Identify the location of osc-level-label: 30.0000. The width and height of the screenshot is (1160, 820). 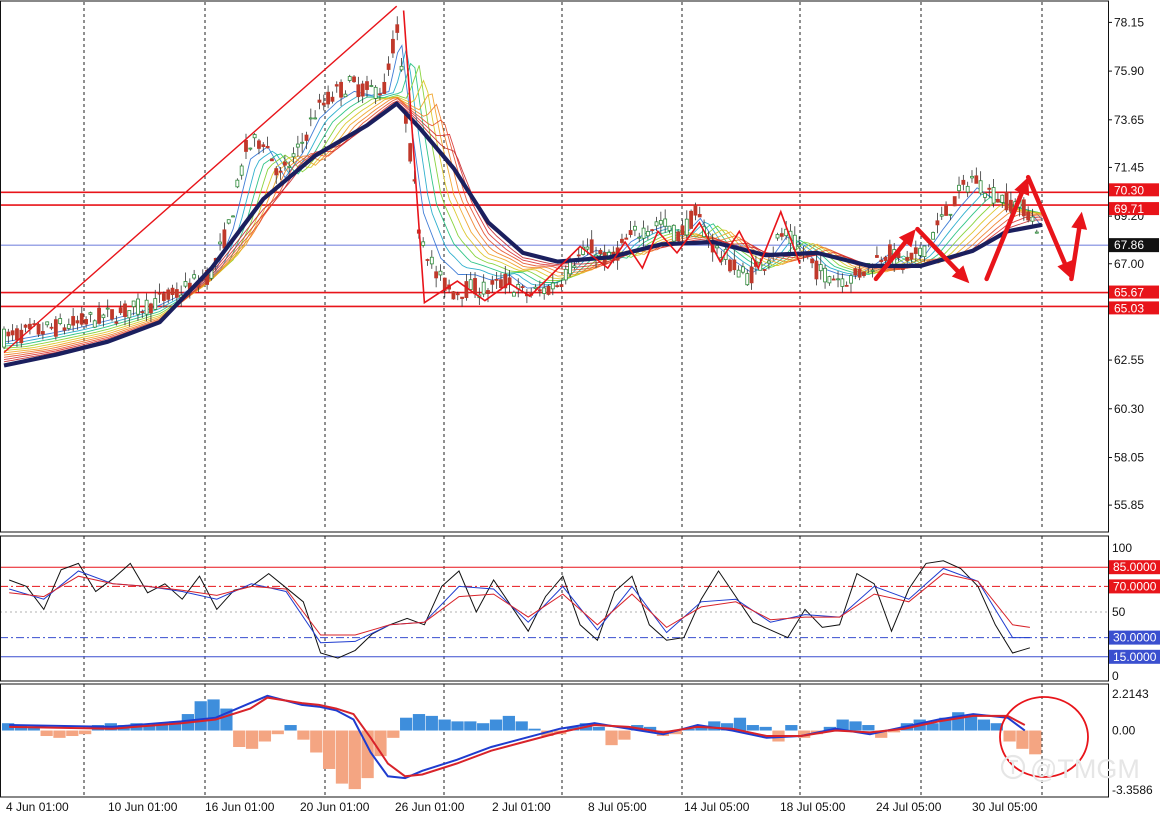
(1135, 638).